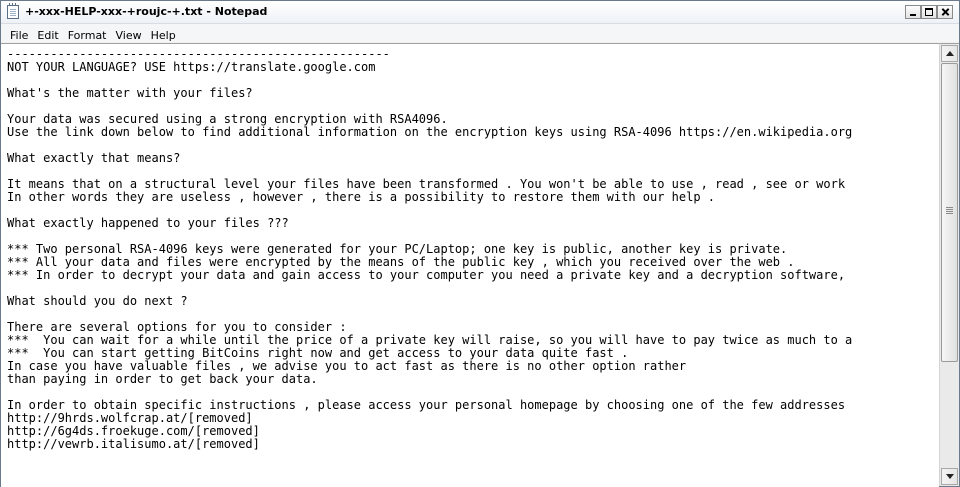  Describe the element at coordinates (133, 444) in the screenshot. I see `document-line: http://vewrb.italisumo.at/[removed]` at that location.